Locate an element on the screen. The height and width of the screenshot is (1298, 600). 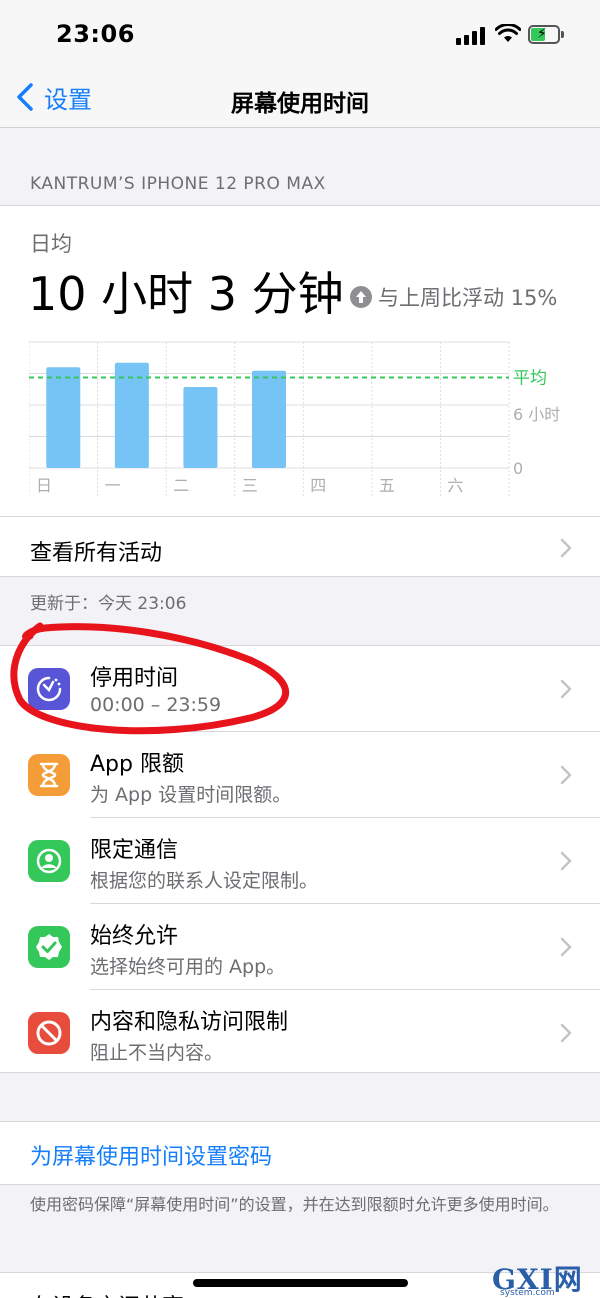
list-item-content-privacy: 内容和隐私访问限制 阻止不当内容。 is located at coordinates (300, 1033).